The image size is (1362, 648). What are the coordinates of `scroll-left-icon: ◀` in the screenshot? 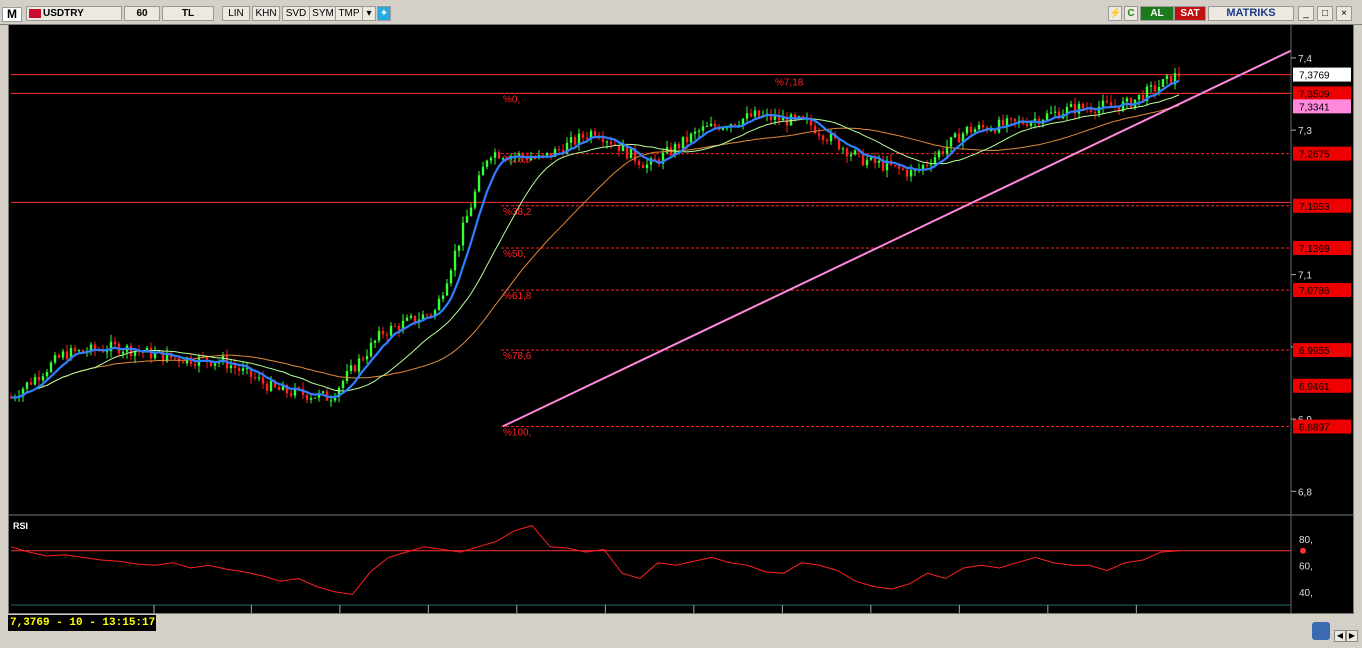 It's located at (1340, 636).